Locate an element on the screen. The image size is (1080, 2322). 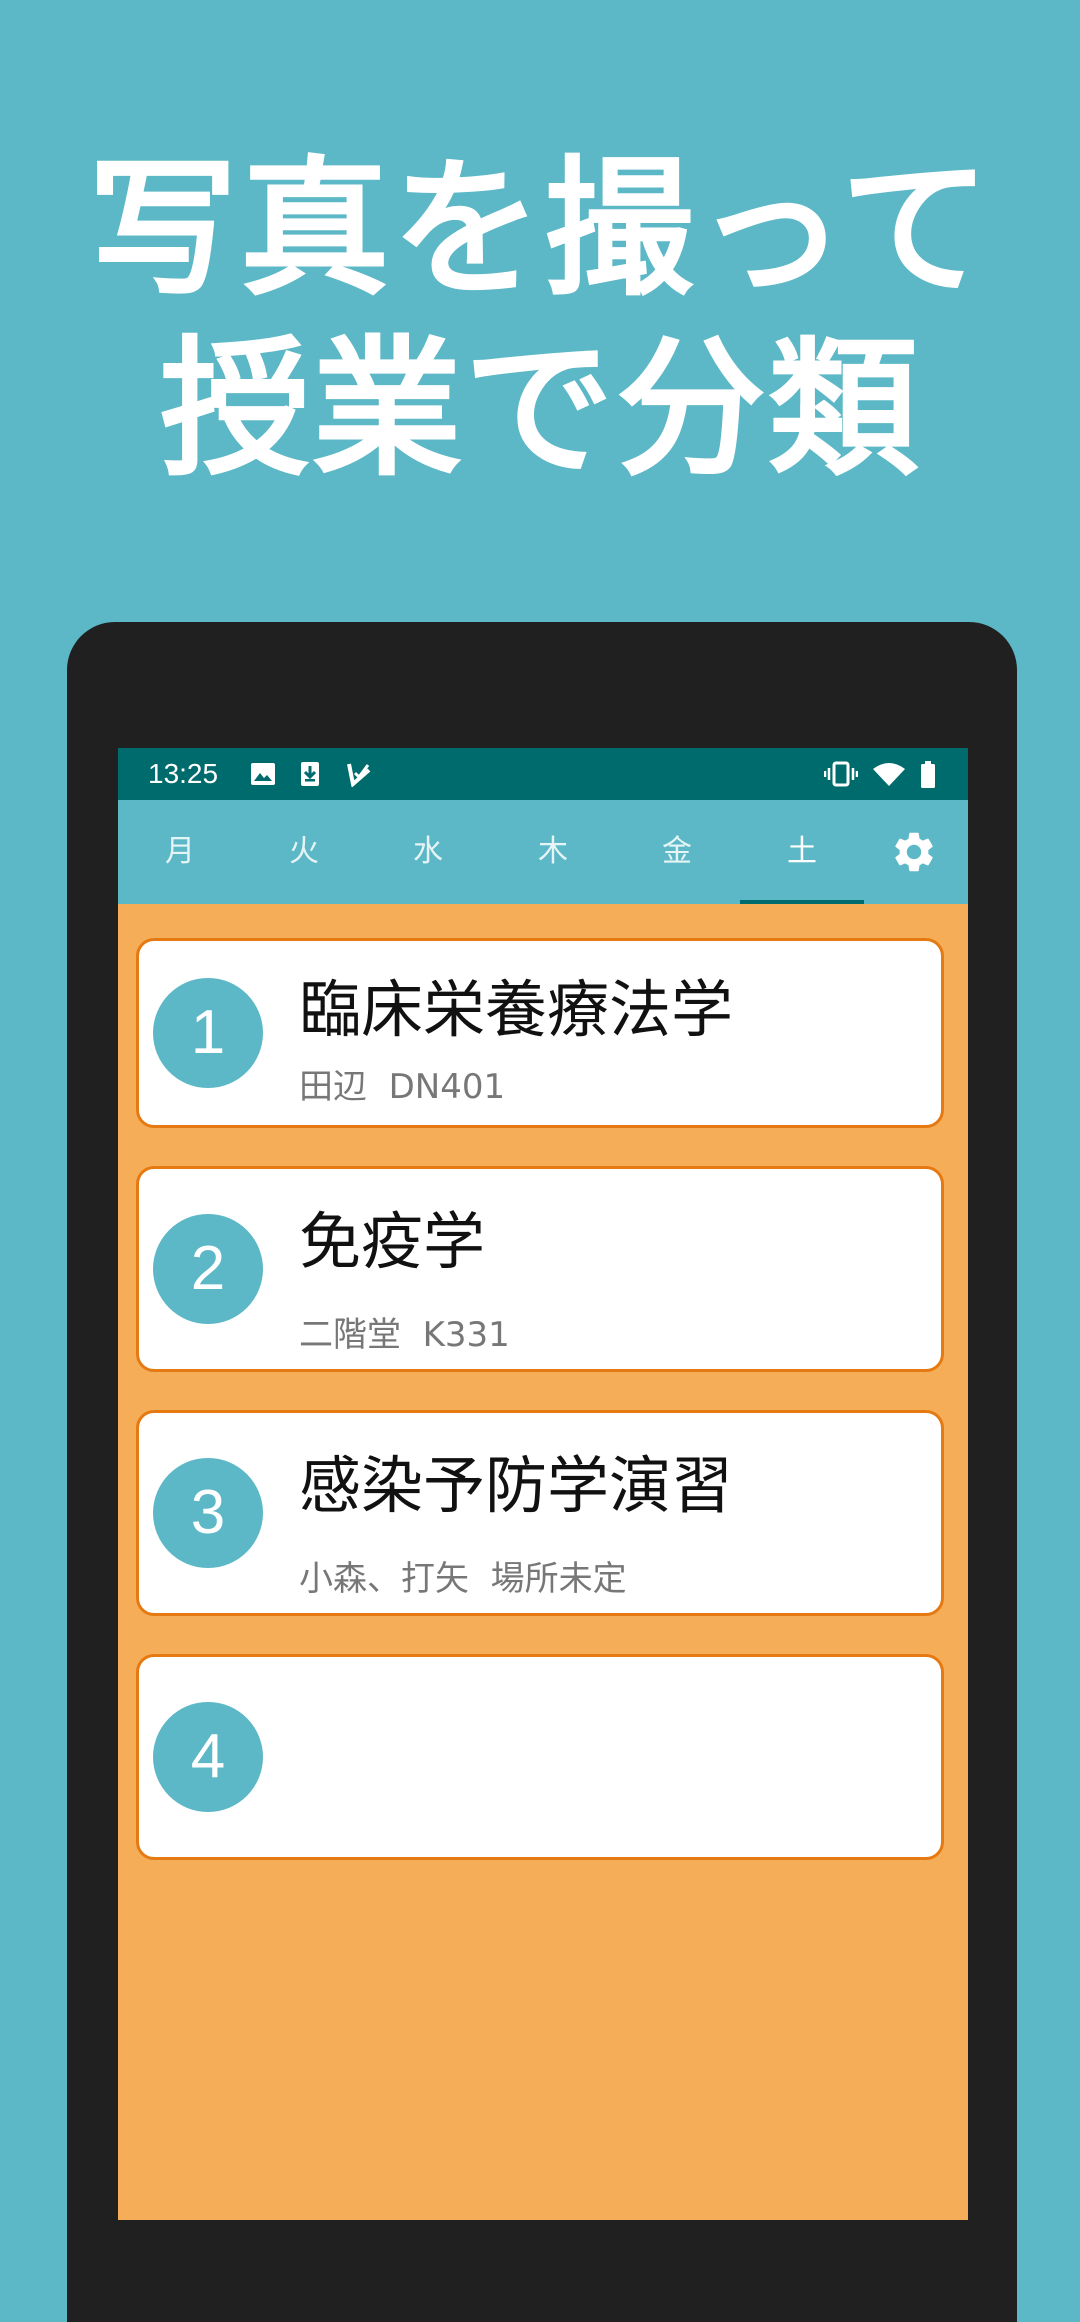
course-details is located at coordinates (310, 1815).